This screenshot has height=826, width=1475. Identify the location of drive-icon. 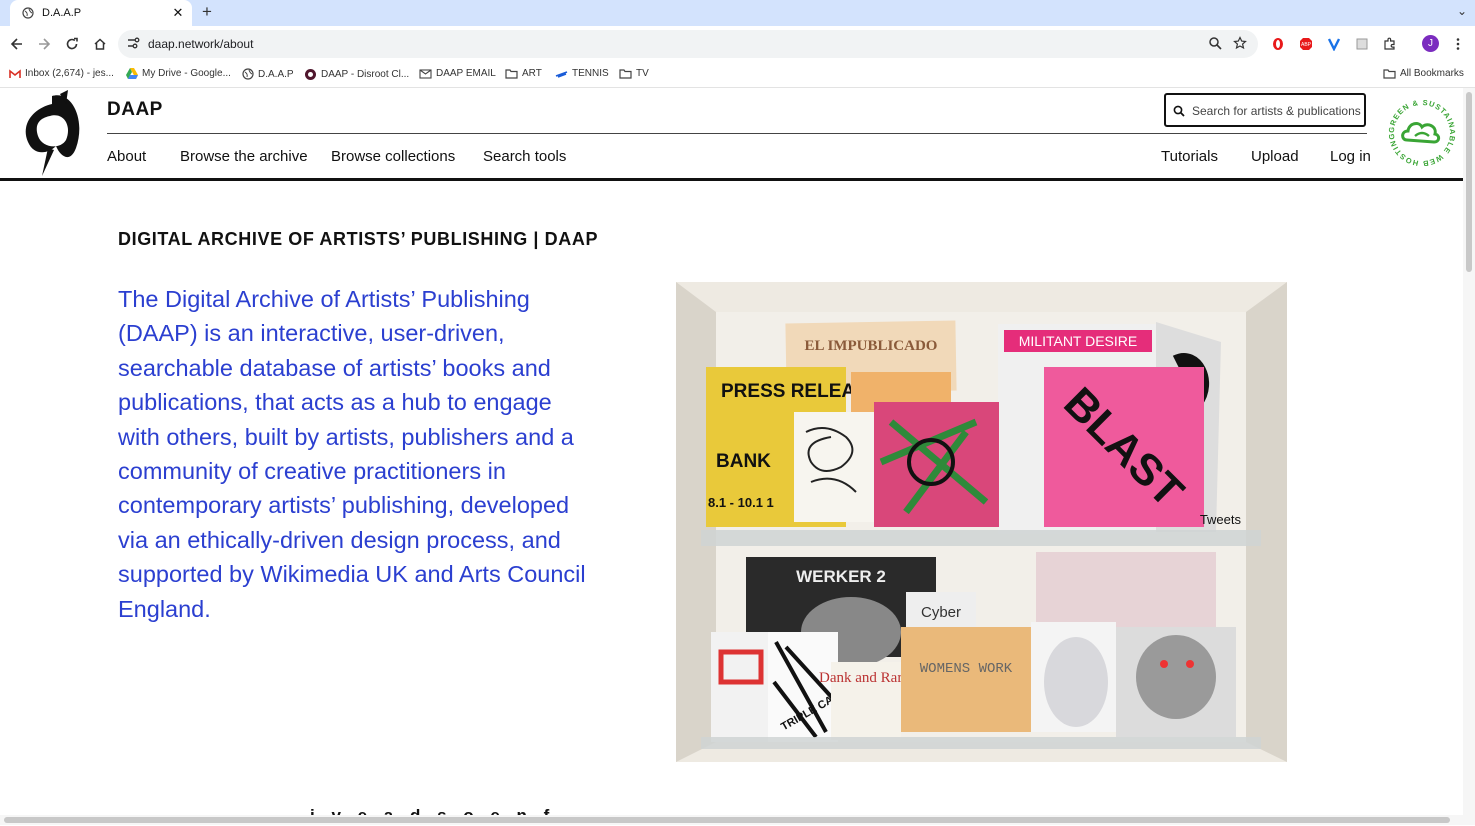
(132, 73).